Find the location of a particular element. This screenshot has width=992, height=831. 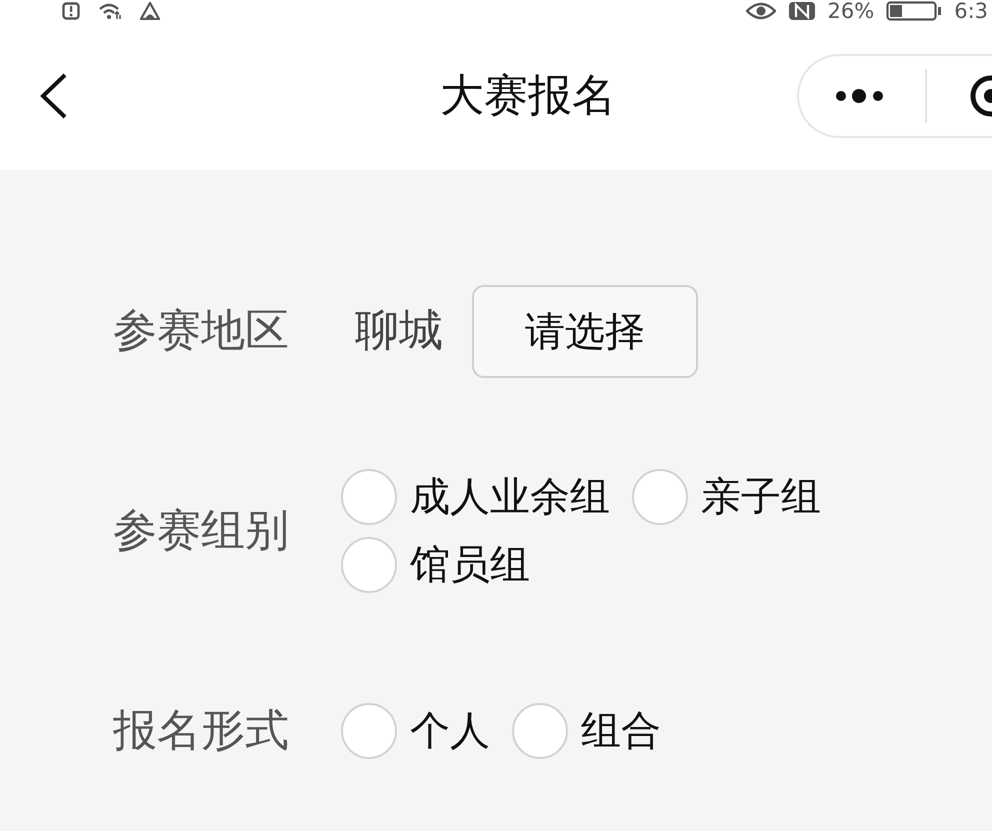

battery-icon is located at coordinates (914, 11).